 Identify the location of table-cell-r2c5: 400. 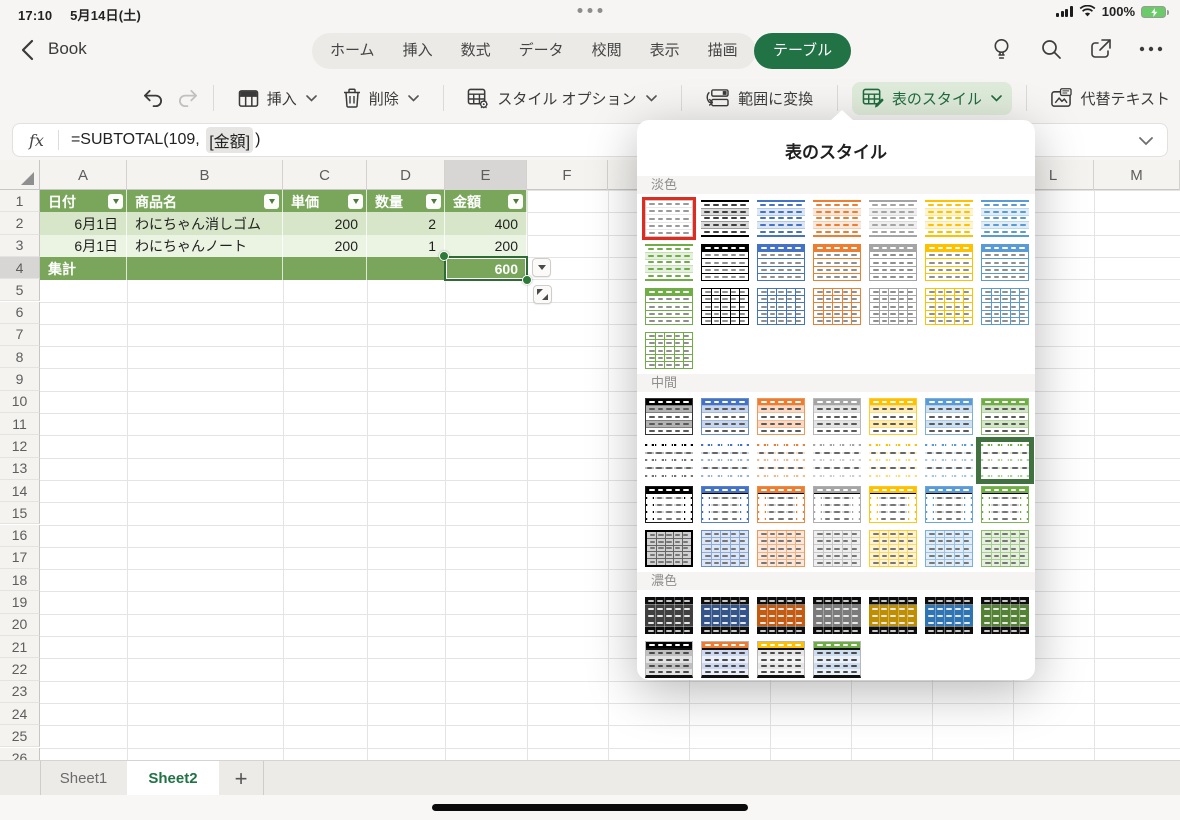
(486, 224).